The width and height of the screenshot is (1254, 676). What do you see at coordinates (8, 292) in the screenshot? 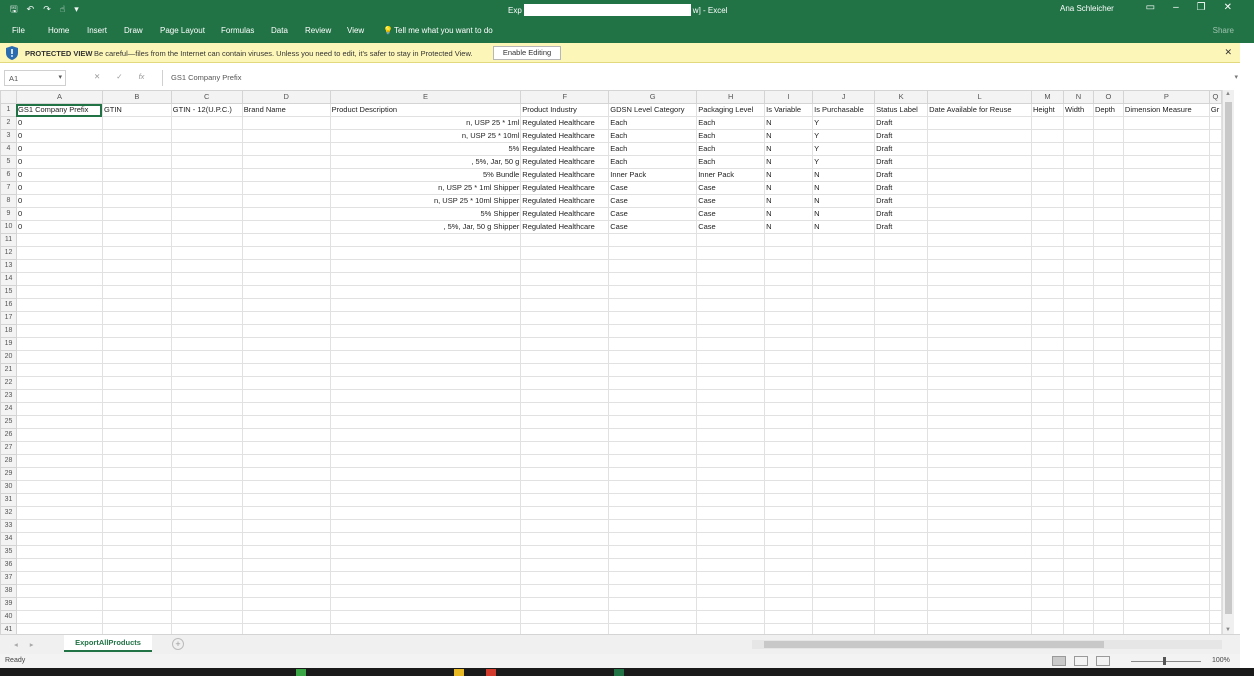
I see `row-header: 15` at bounding box center [8, 292].